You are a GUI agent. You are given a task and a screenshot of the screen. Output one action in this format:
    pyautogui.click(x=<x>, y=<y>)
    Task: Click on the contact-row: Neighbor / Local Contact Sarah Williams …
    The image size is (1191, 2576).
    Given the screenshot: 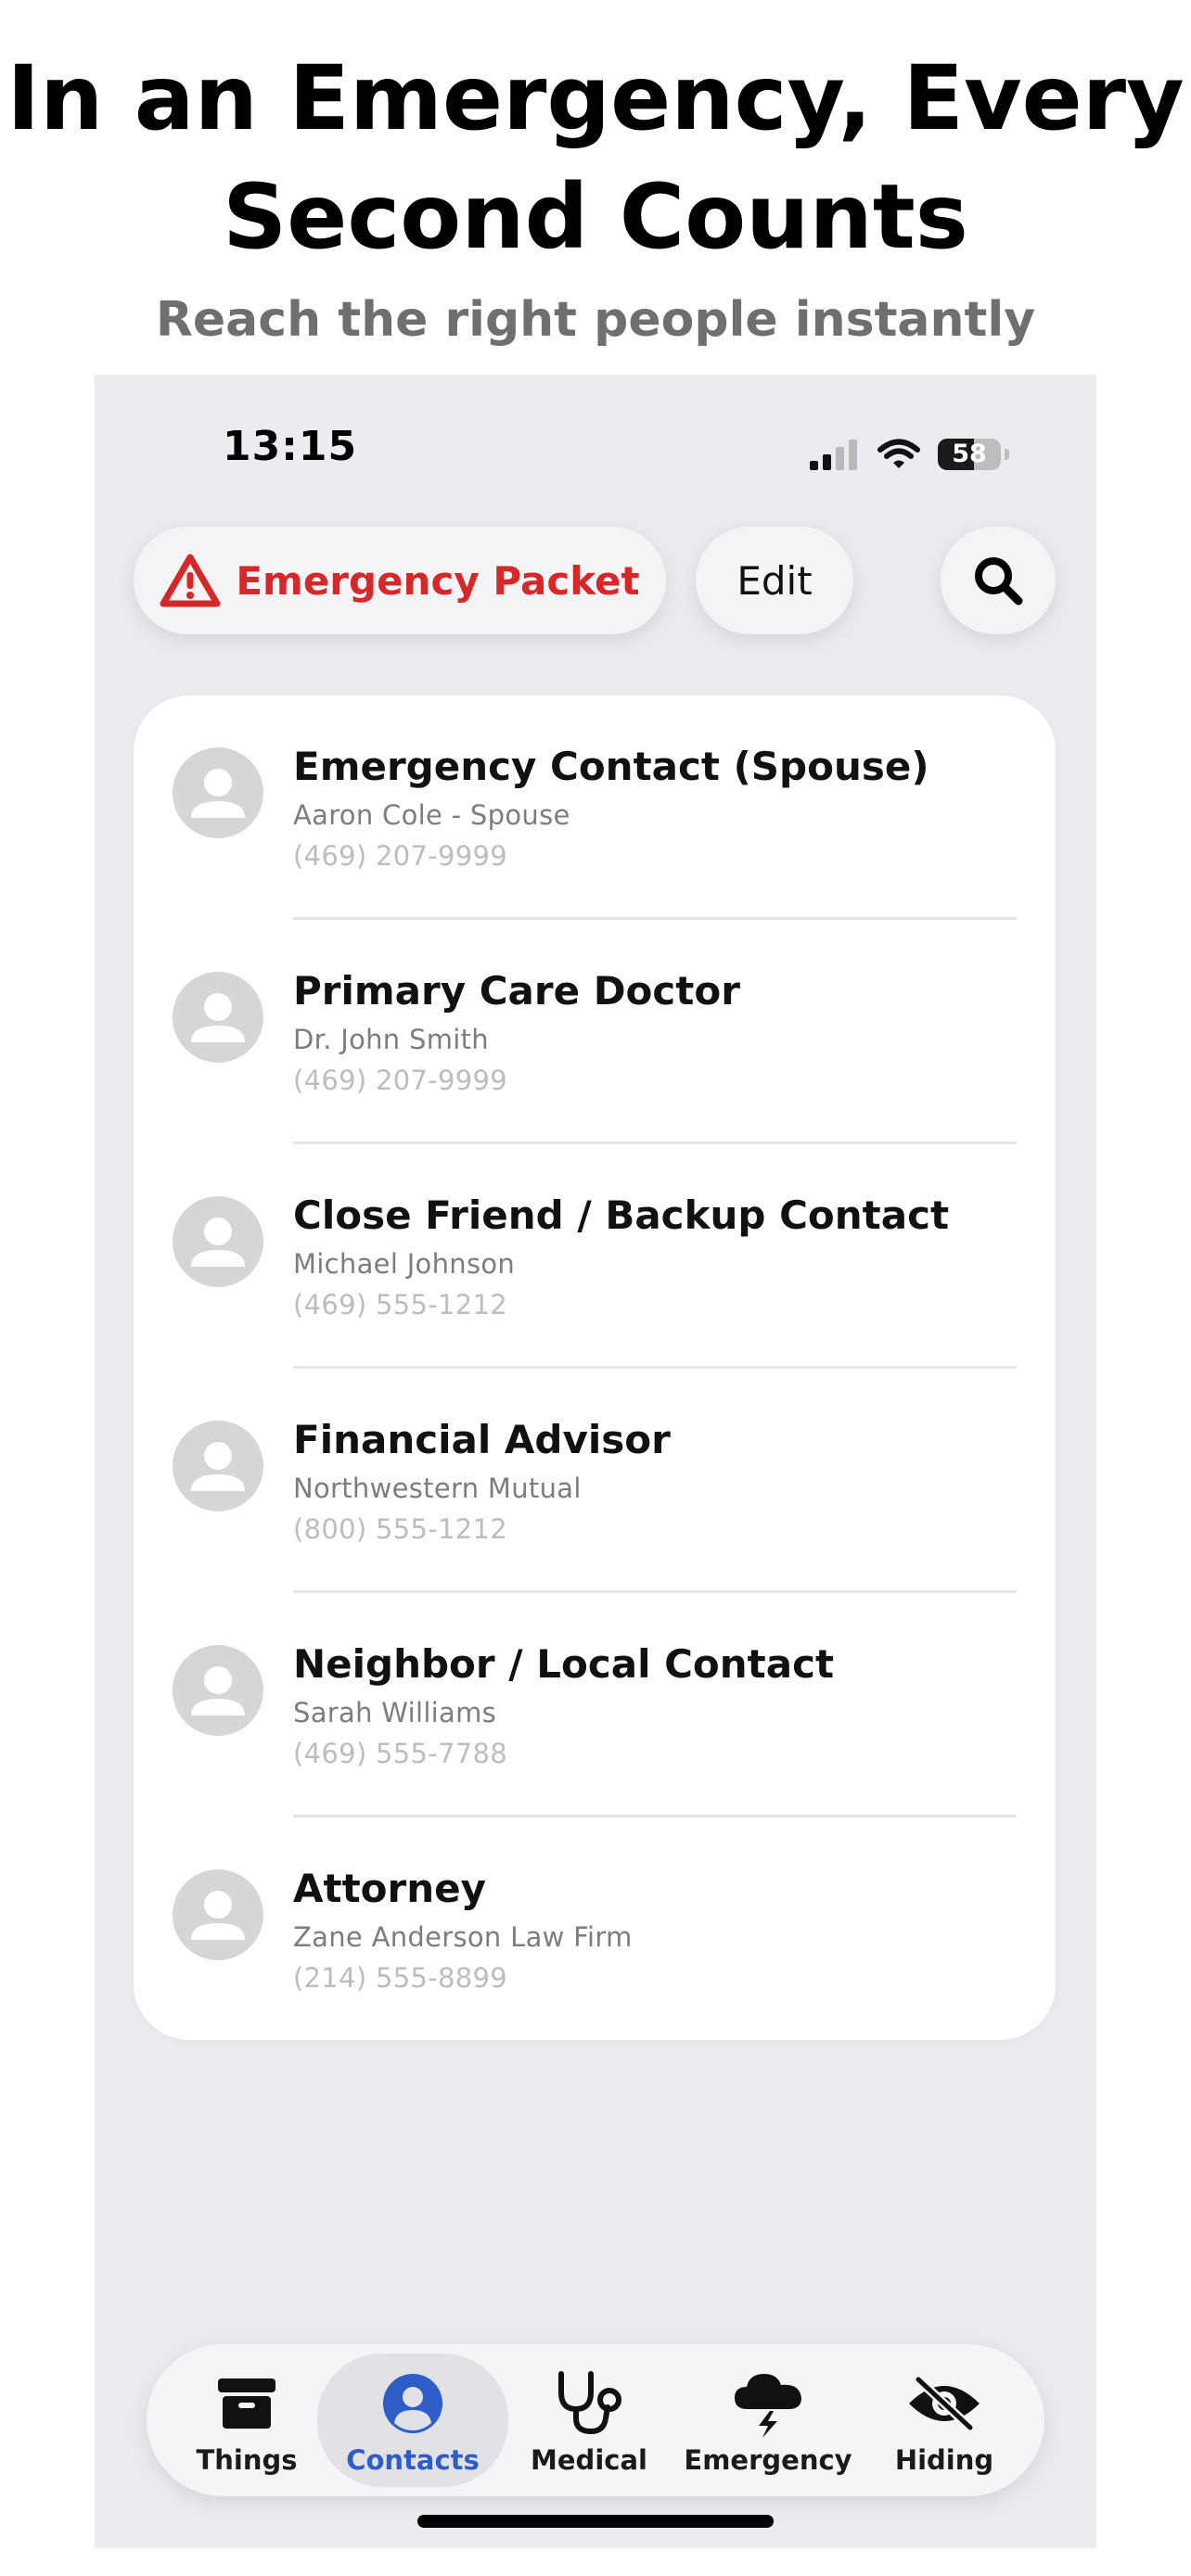 What is the action you would take?
    pyautogui.click(x=595, y=1705)
    